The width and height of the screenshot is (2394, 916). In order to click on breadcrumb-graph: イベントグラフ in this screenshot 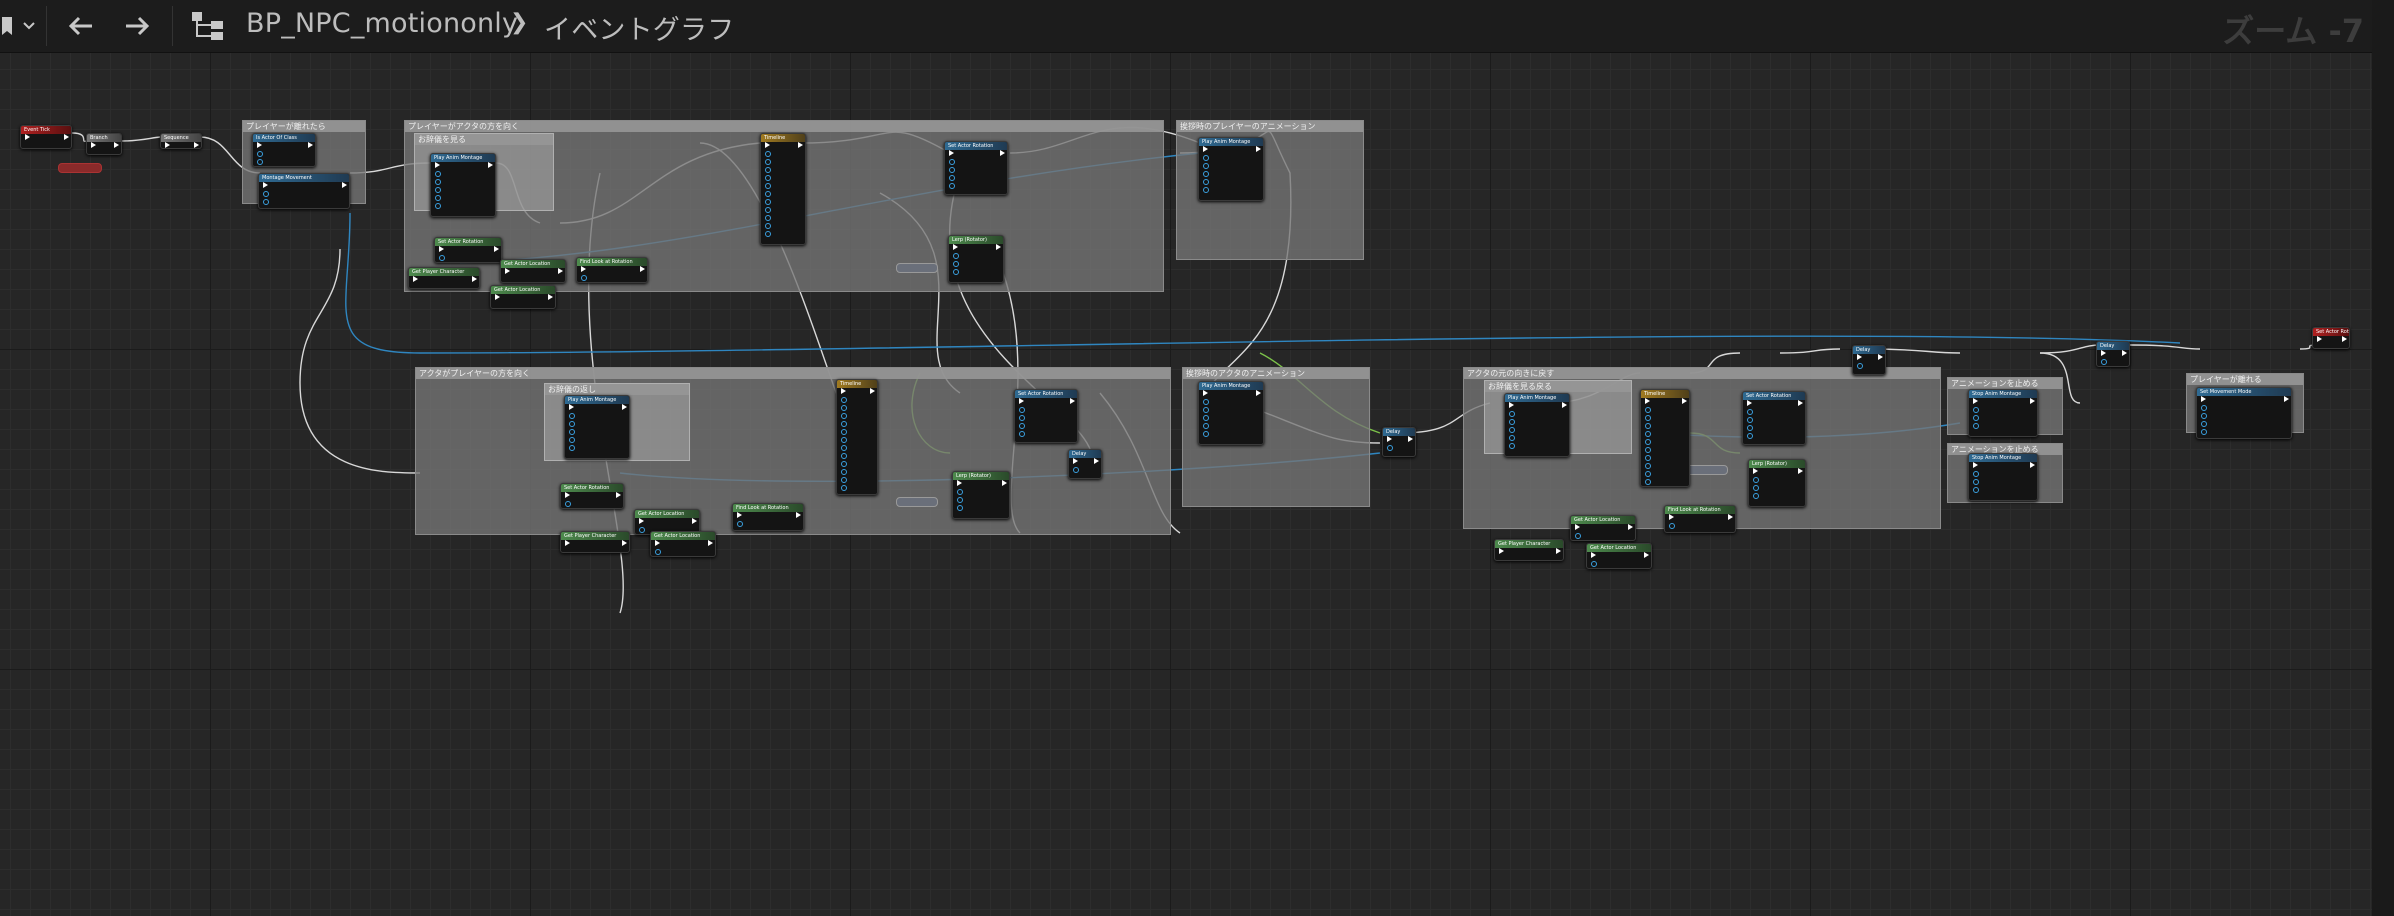, I will do `click(639, 27)`.